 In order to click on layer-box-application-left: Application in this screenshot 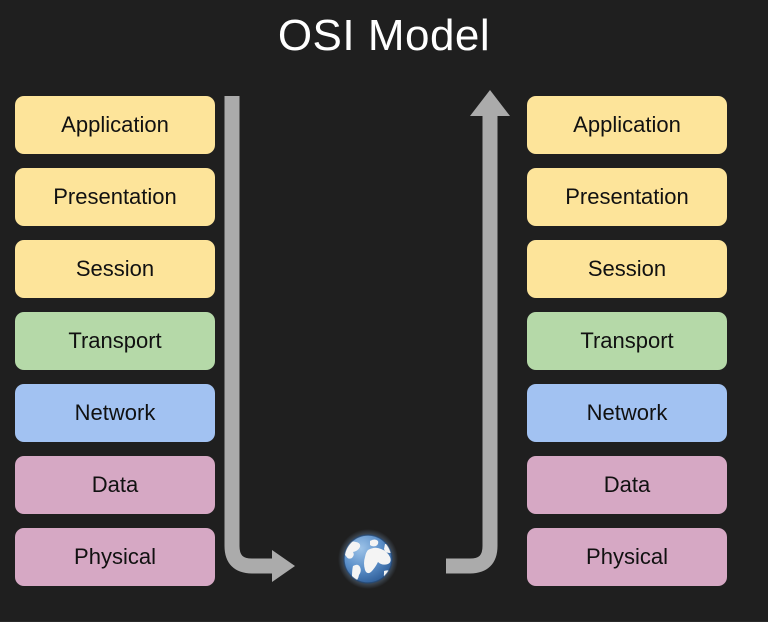, I will do `click(115, 125)`.